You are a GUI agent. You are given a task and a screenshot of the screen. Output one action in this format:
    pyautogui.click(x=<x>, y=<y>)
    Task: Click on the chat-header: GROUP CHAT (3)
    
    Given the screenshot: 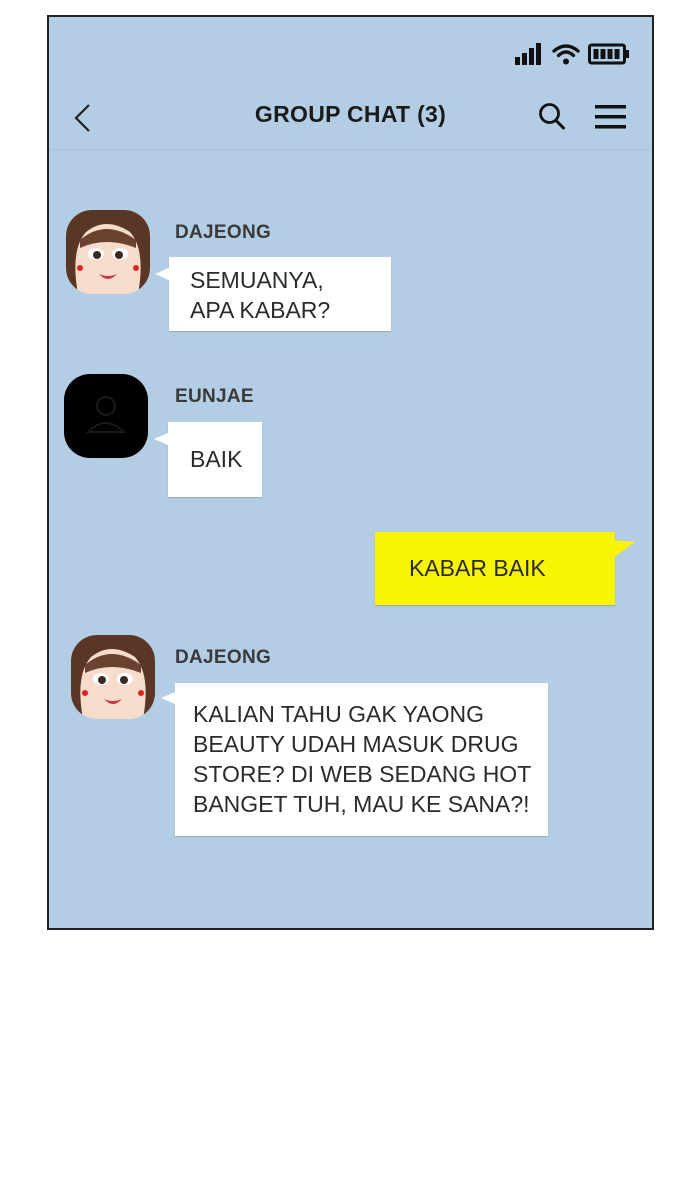 What is the action you would take?
    pyautogui.click(x=350, y=118)
    